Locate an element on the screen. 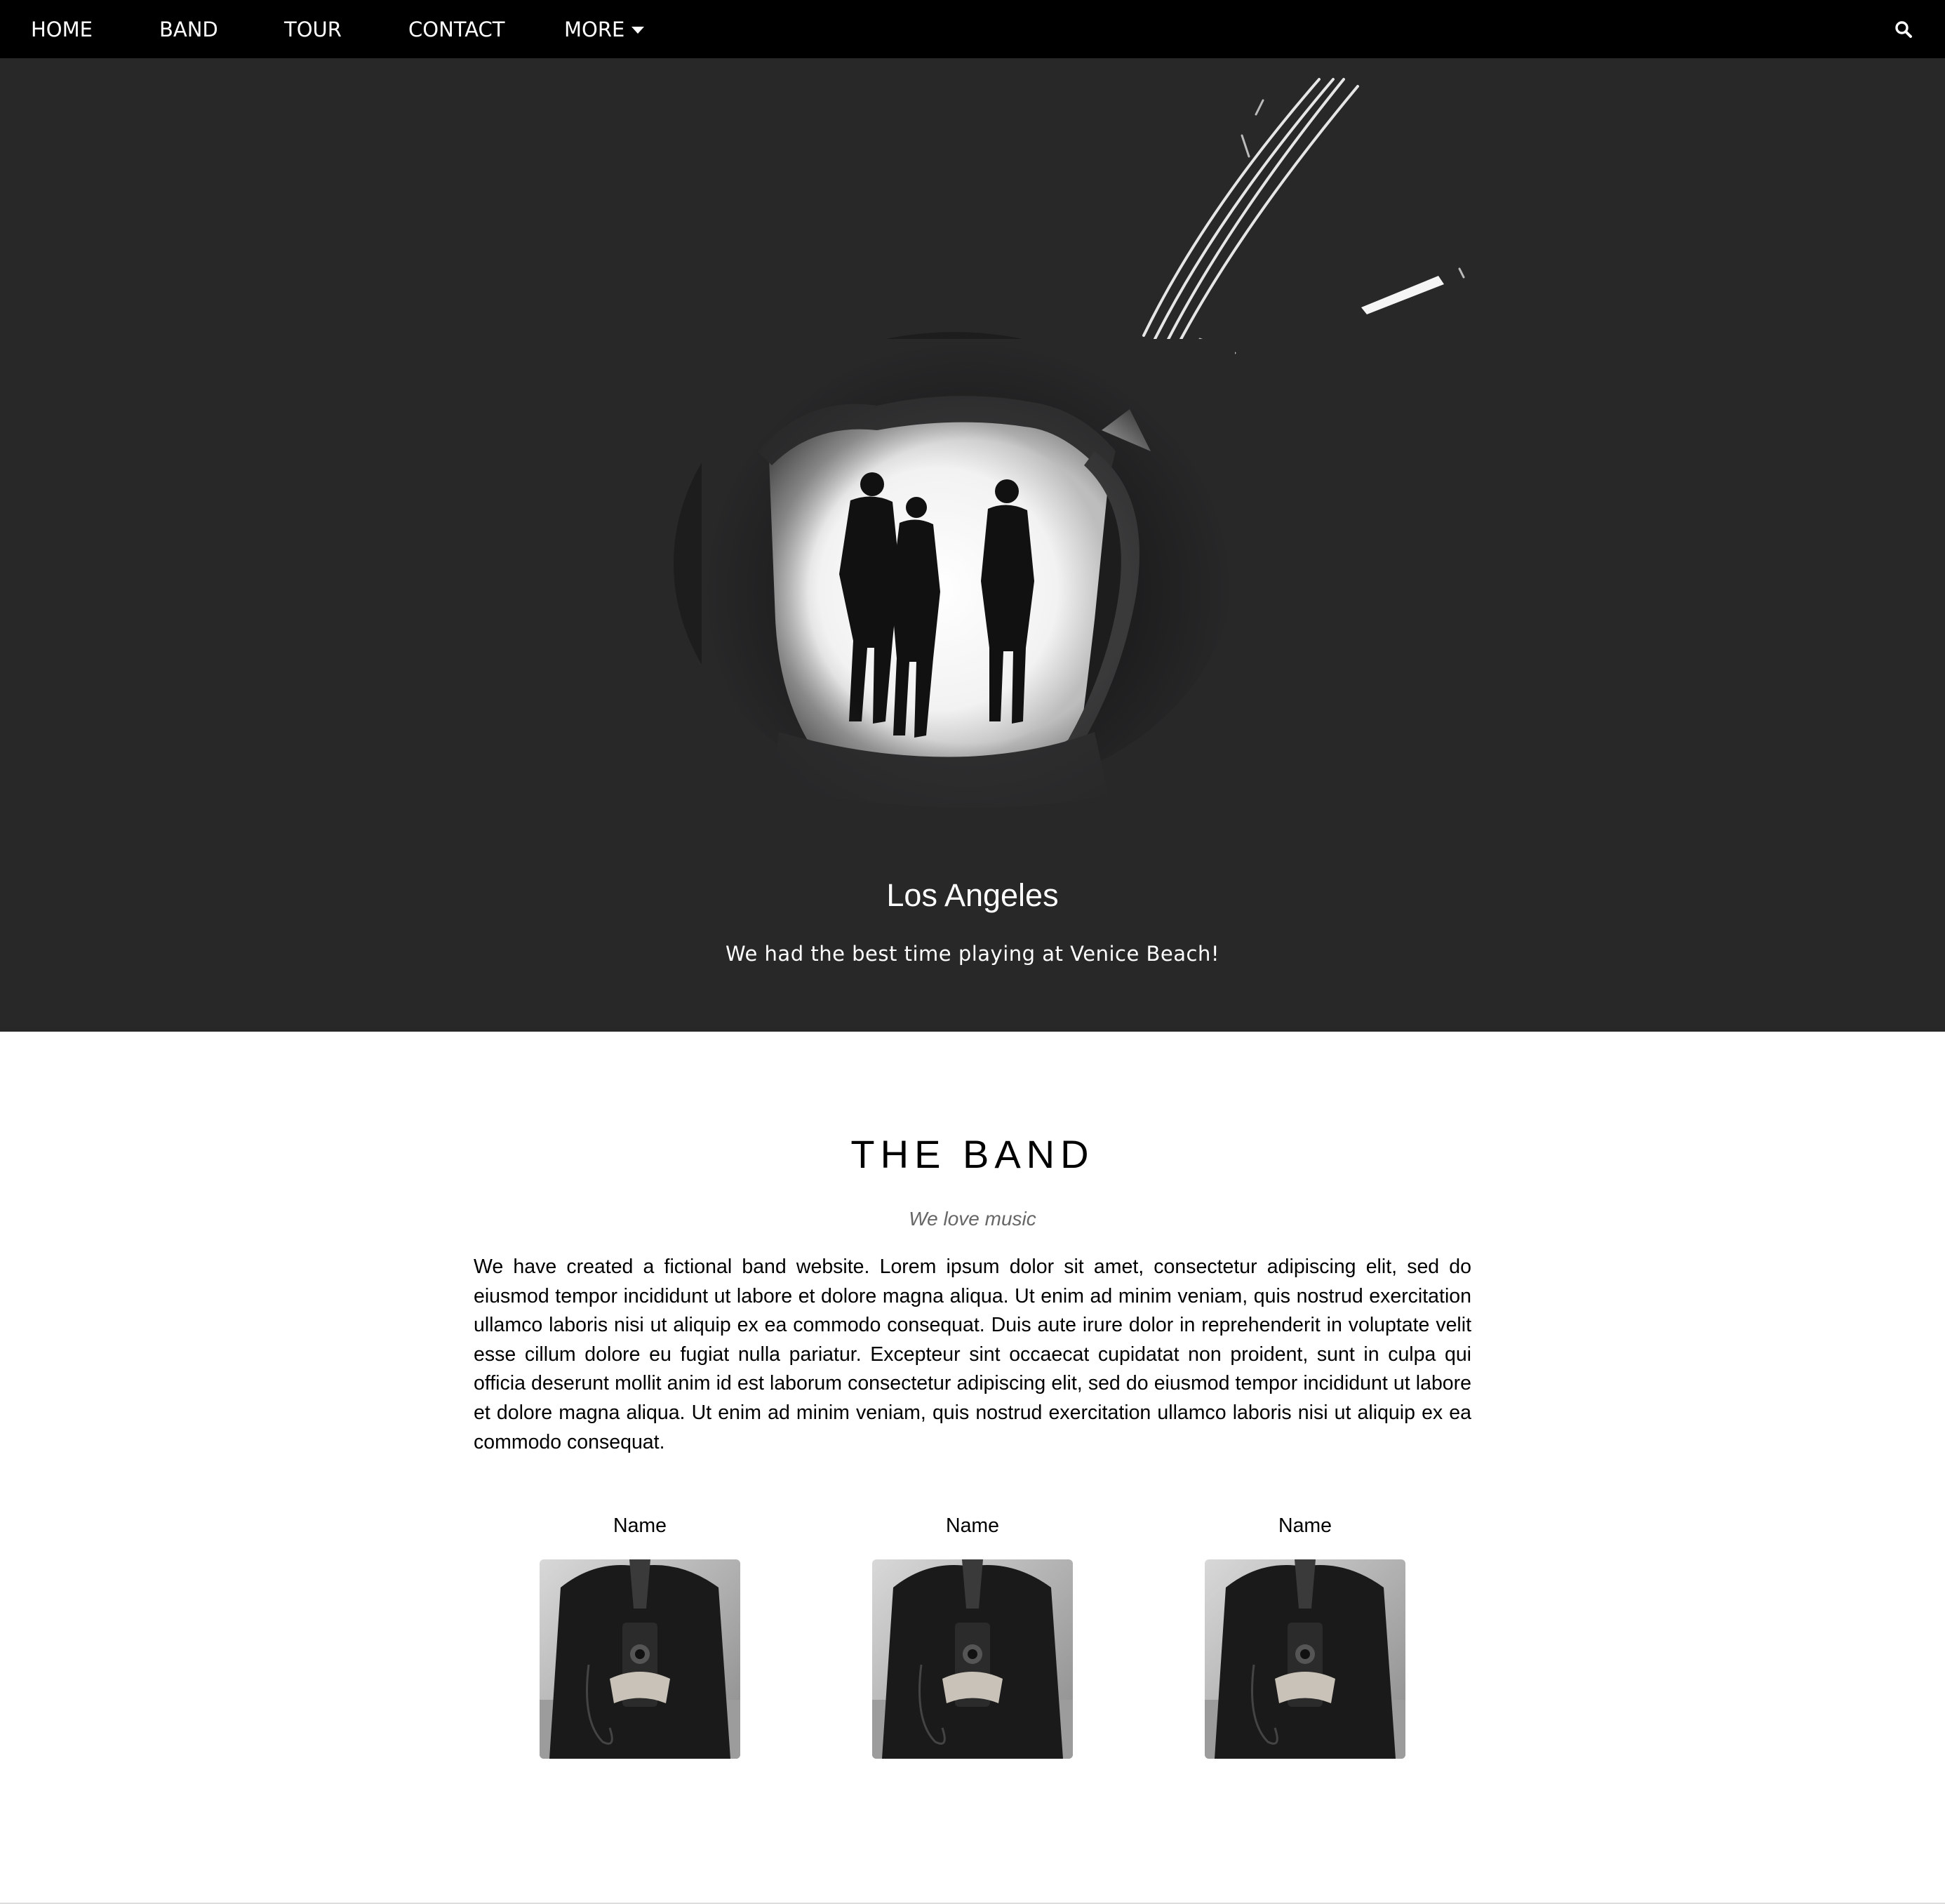 This screenshot has height=1904, width=1945. search-icon is located at coordinates (1903, 29).